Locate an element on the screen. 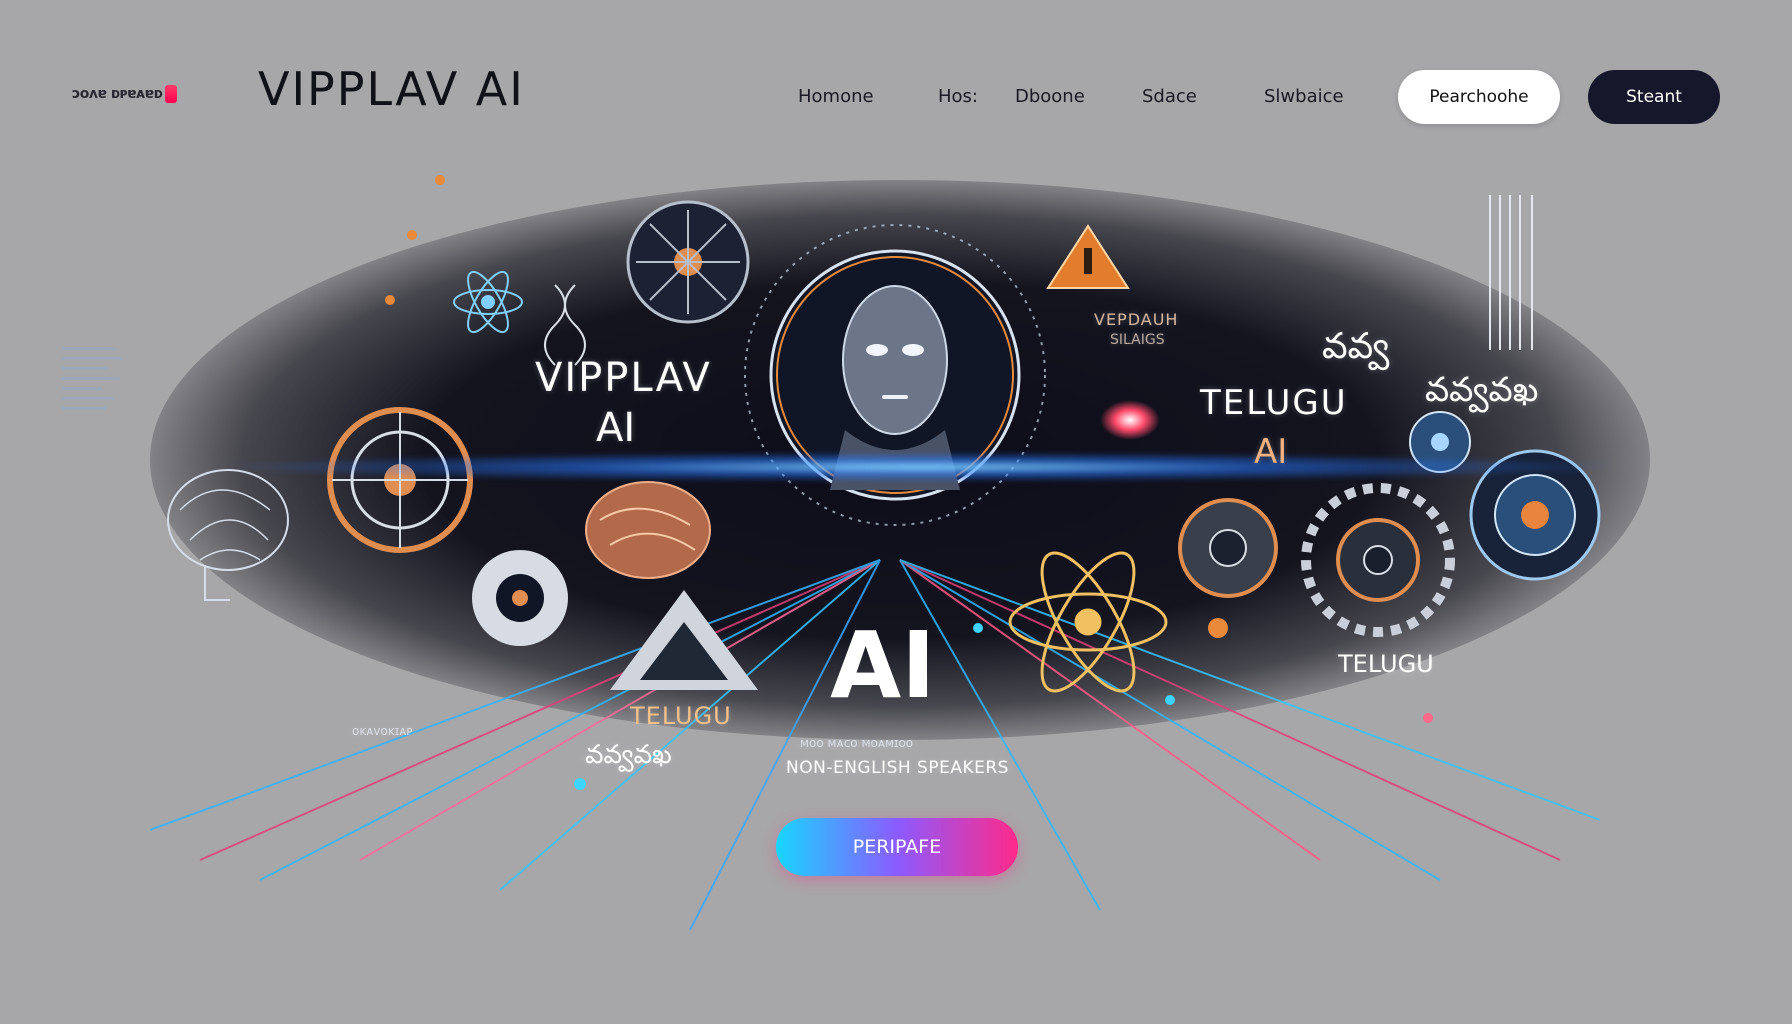 This screenshot has width=1792, height=1024. right-small-label-1: VEPDAUH is located at coordinates (1136, 319).